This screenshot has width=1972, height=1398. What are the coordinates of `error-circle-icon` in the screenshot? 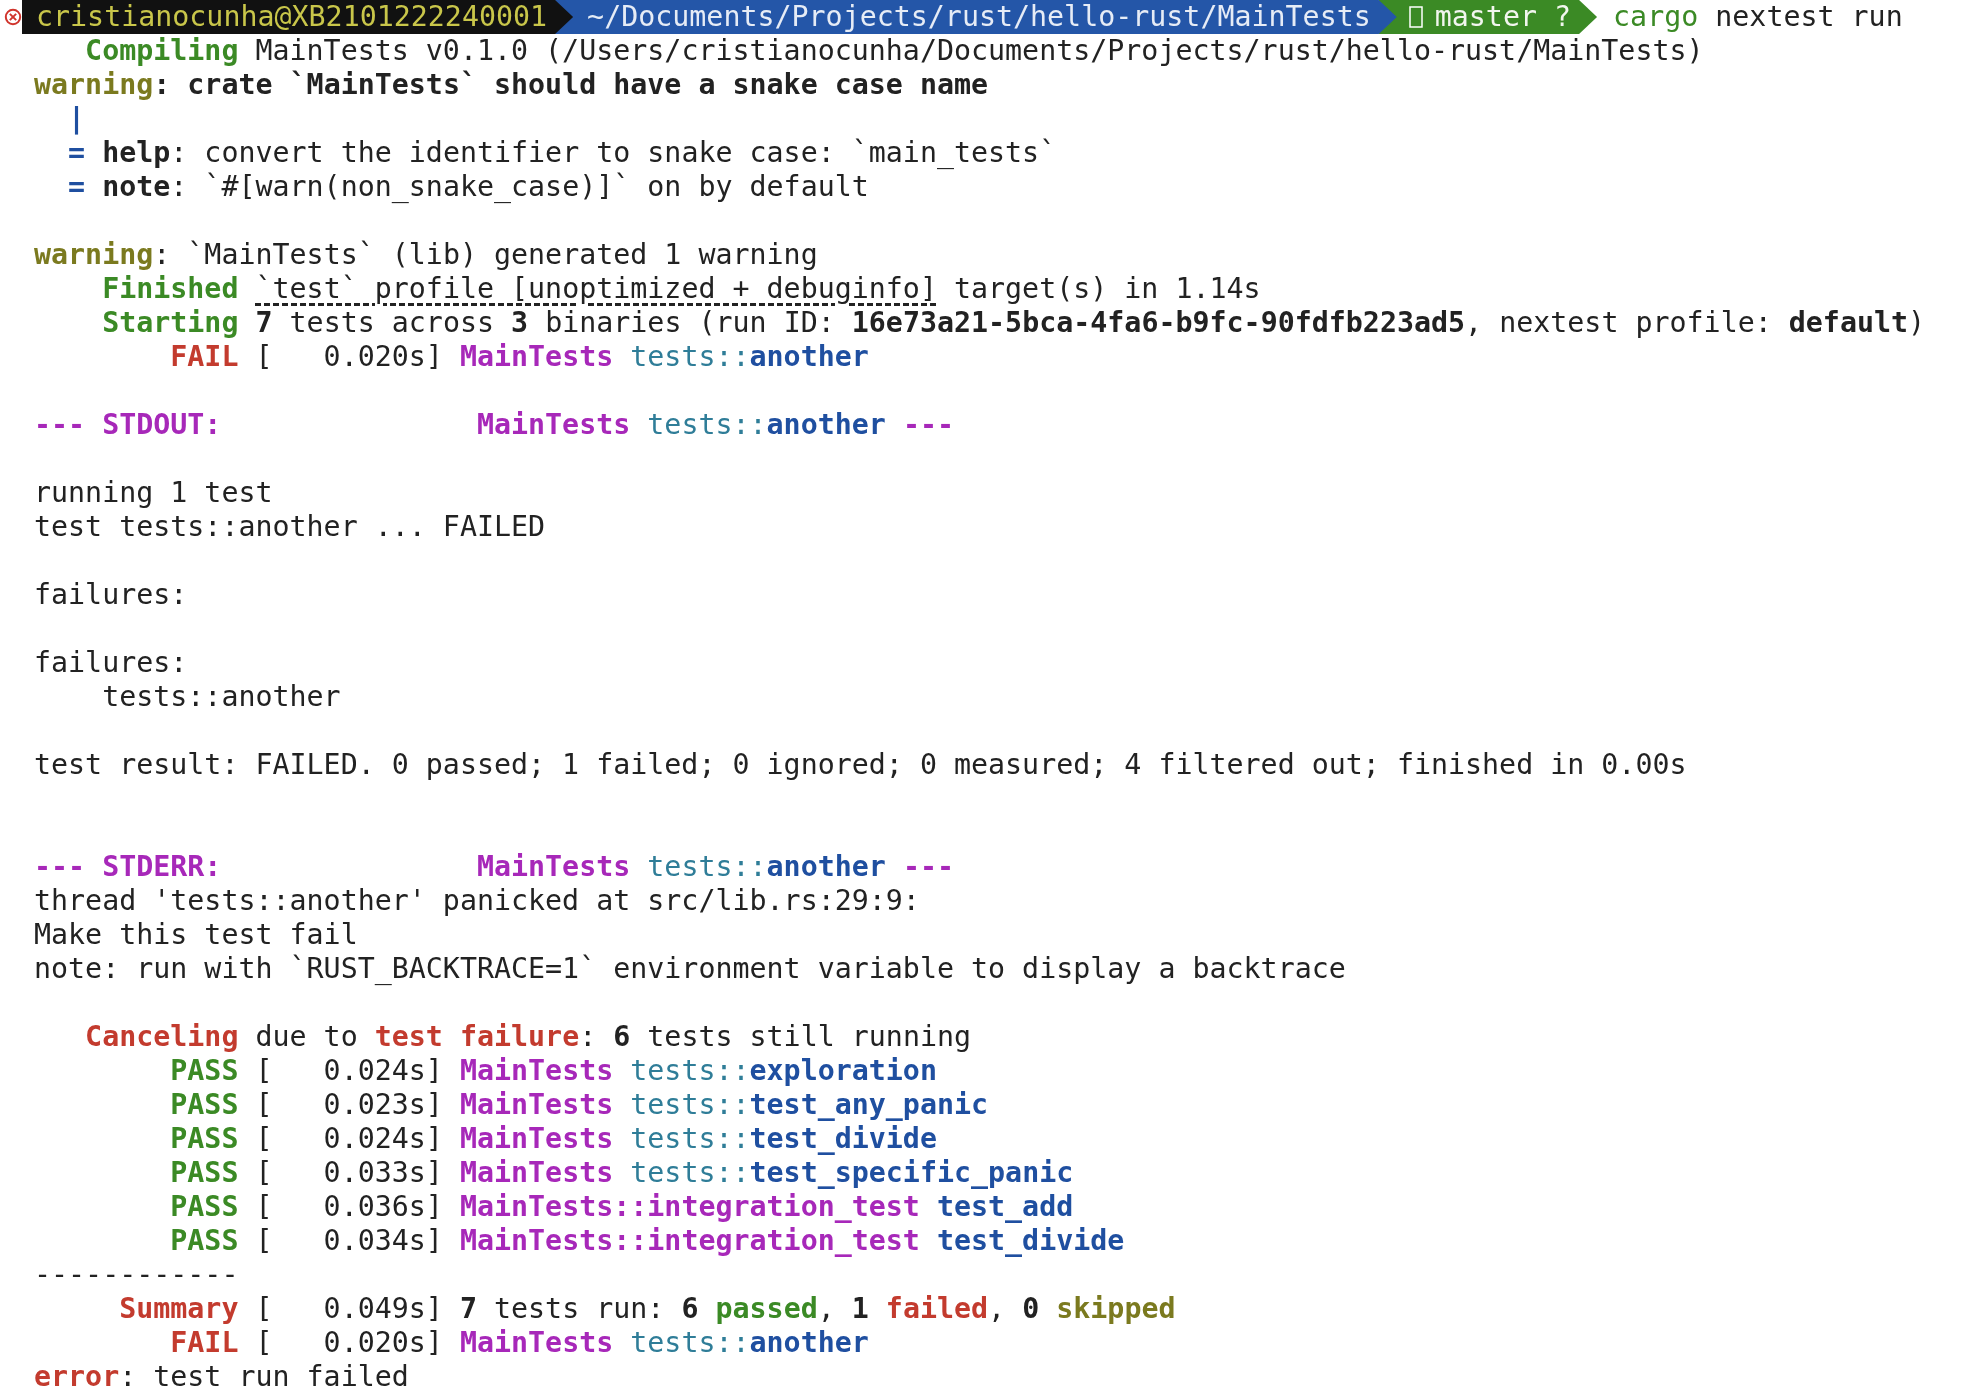 It's located at (13, 17).